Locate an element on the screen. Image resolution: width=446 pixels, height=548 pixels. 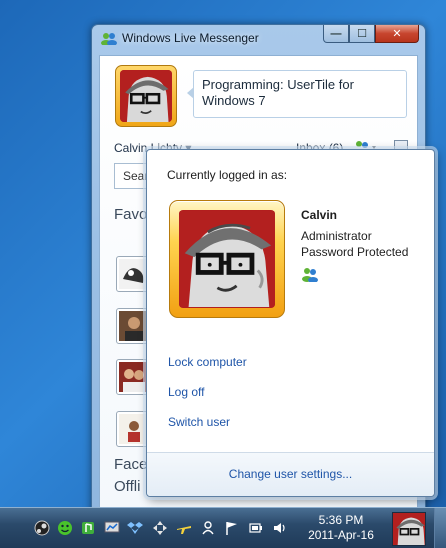
user-tile-large is located at coordinates (227, 259).